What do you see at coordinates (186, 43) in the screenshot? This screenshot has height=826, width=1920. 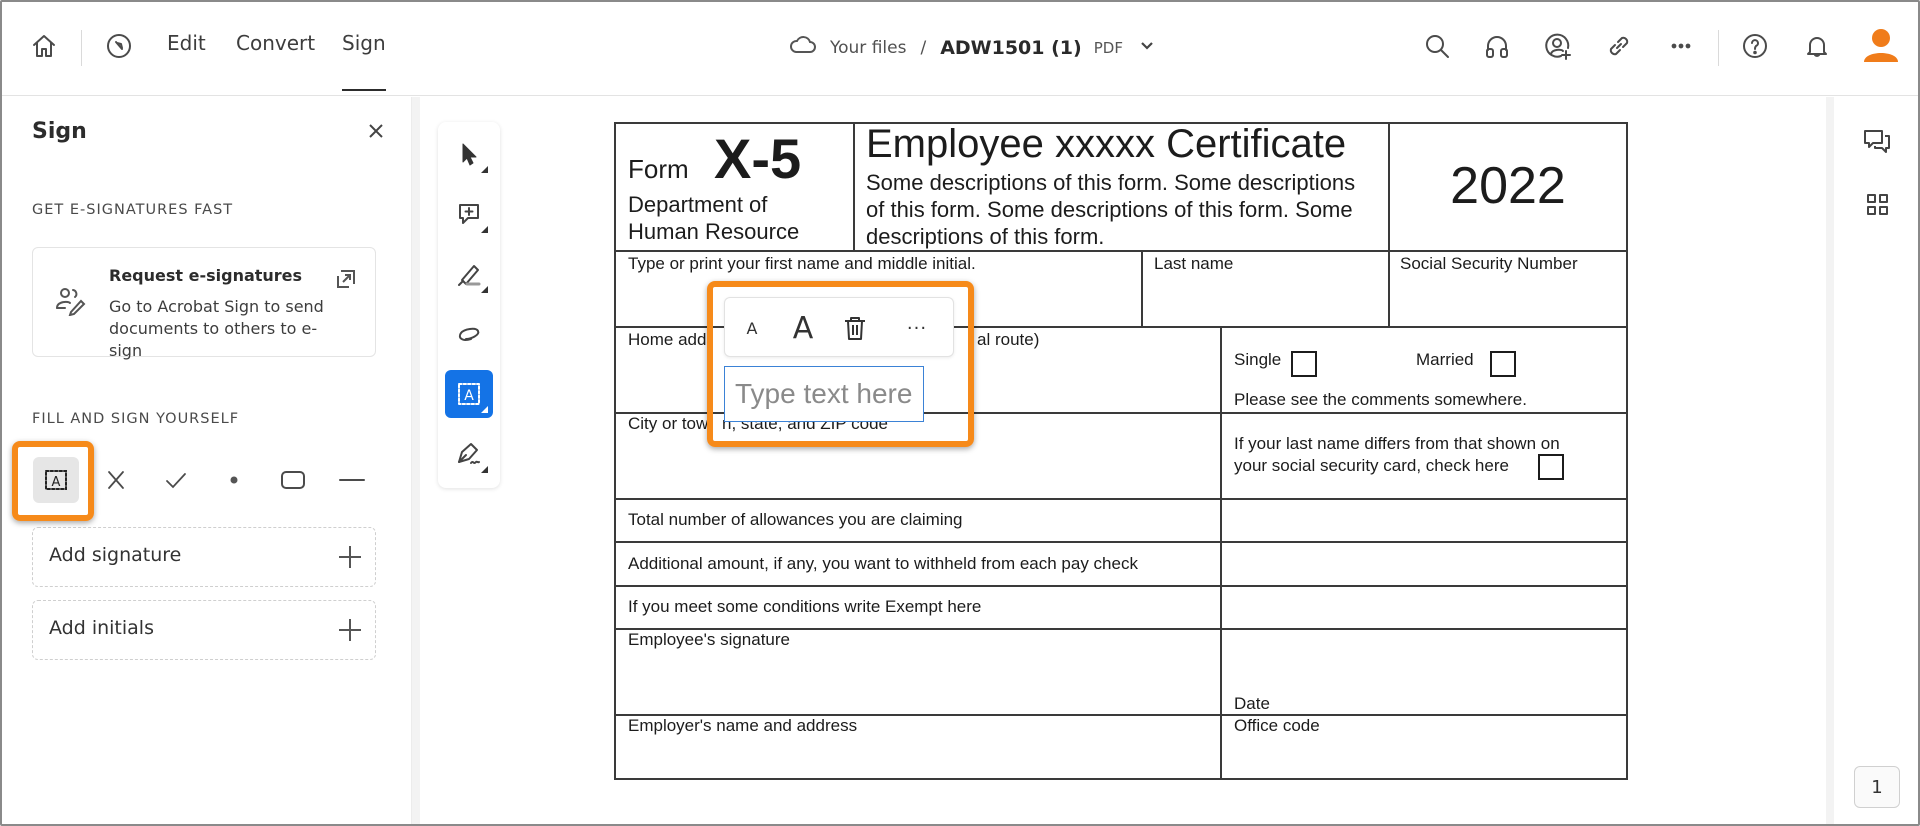 I see `tab-edit: Edit` at bounding box center [186, 43].